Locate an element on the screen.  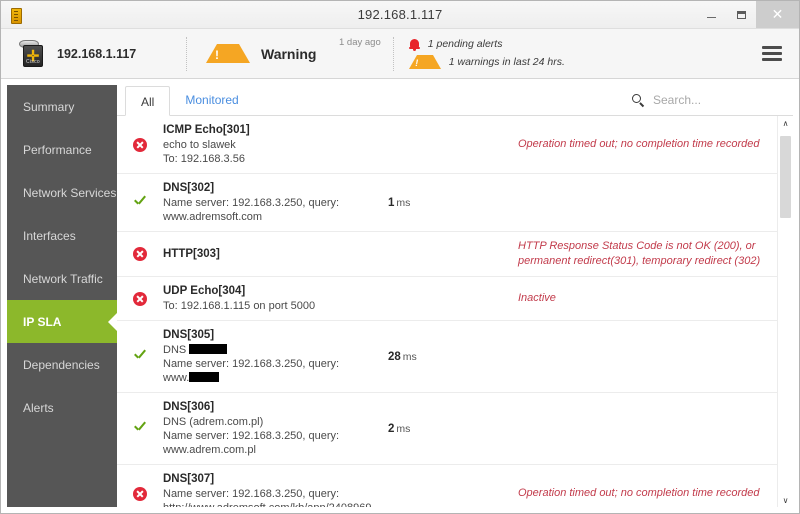
tab-all: All is located at coordinates (148, 101).